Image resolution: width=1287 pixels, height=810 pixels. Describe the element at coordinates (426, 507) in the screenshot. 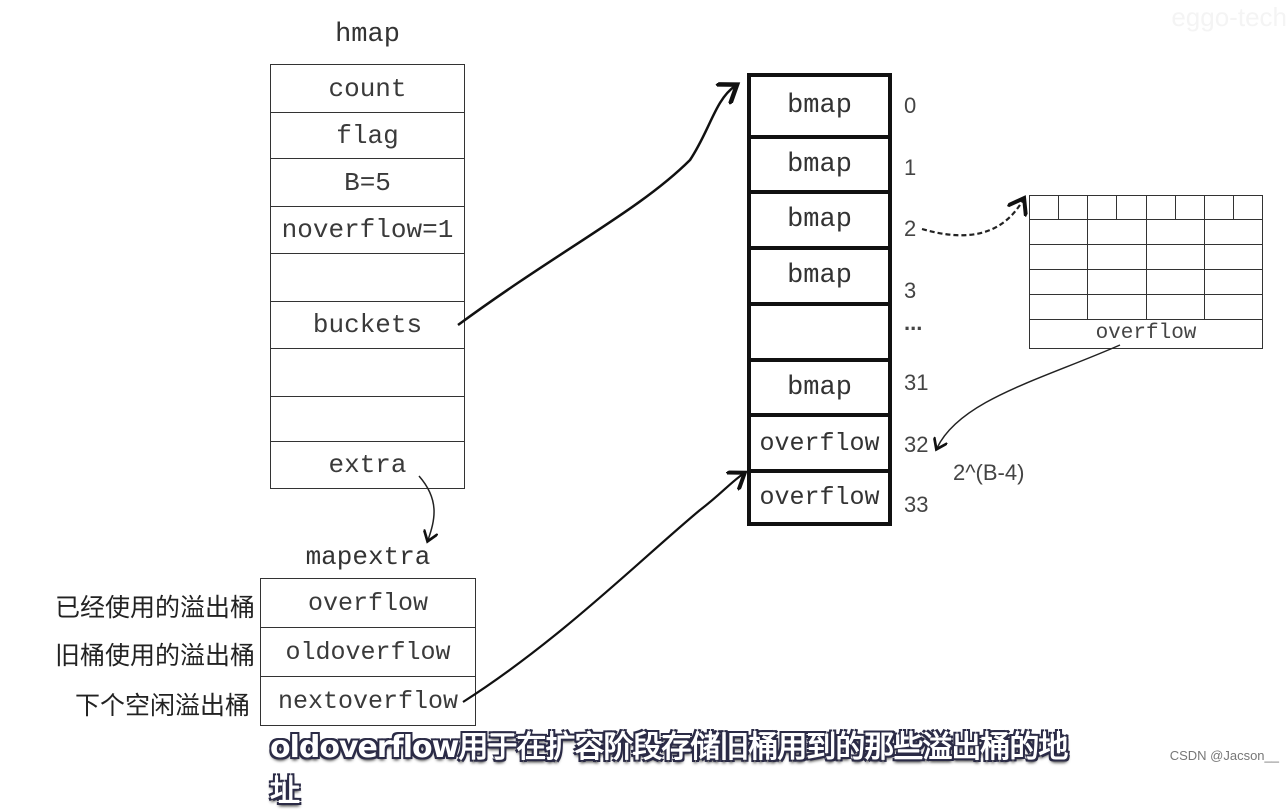

I see `arrow-extra-to-mapextra` at that location.